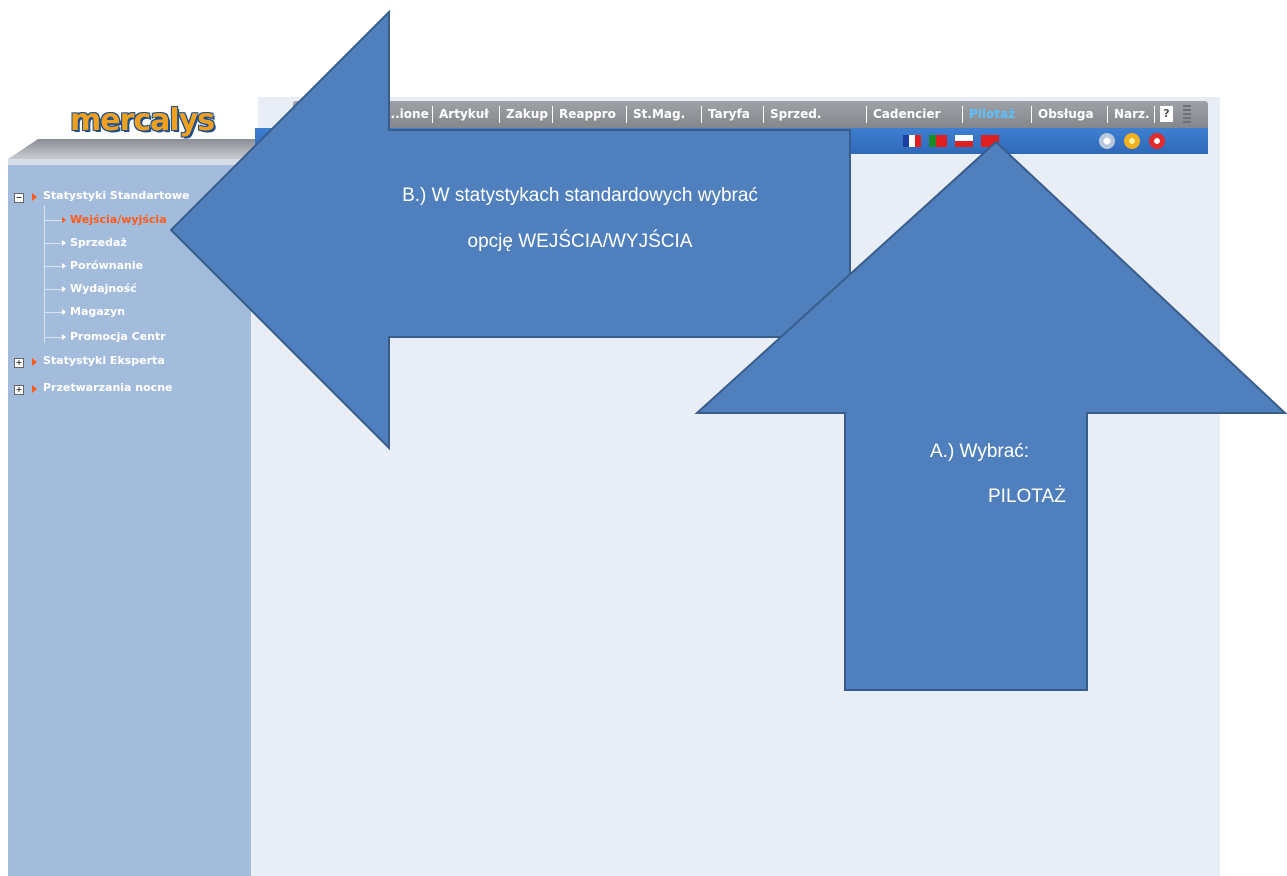 The image size is (1287, 876). Describe the element at coordinates (116, 195) in the screenshot. I see `tree-group-statystyki-standartowe: Statystyki Standartowe` at that location.